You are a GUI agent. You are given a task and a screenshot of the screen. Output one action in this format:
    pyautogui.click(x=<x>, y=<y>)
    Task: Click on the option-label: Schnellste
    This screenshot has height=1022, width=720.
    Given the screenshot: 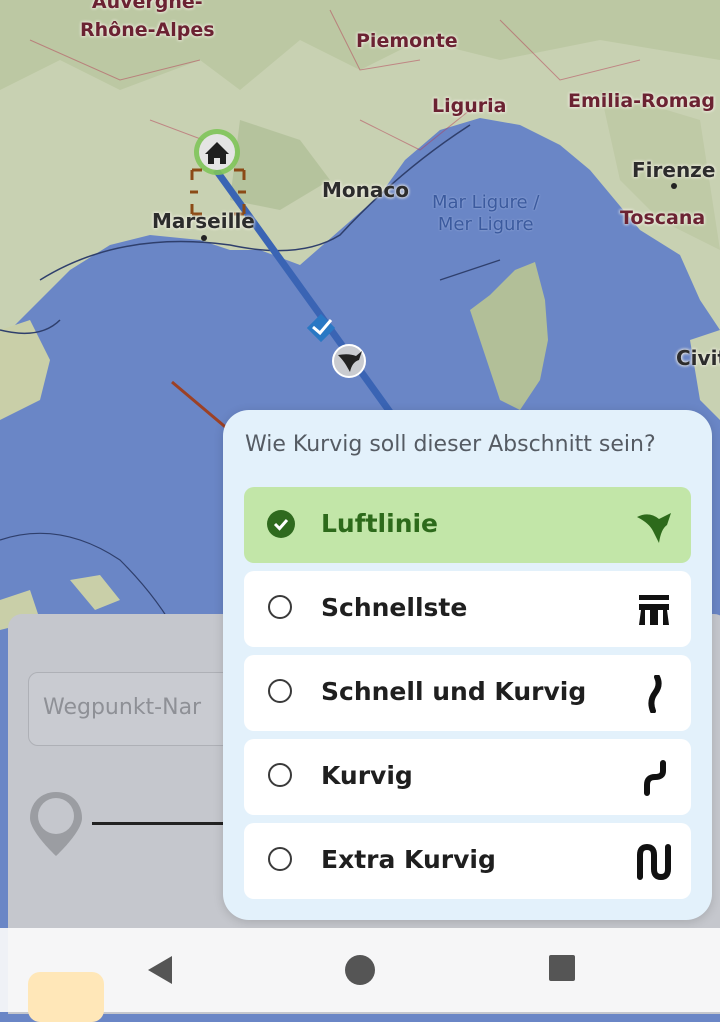 What is the action you would take?
    pyautogui.click(x=394, y=607)
    